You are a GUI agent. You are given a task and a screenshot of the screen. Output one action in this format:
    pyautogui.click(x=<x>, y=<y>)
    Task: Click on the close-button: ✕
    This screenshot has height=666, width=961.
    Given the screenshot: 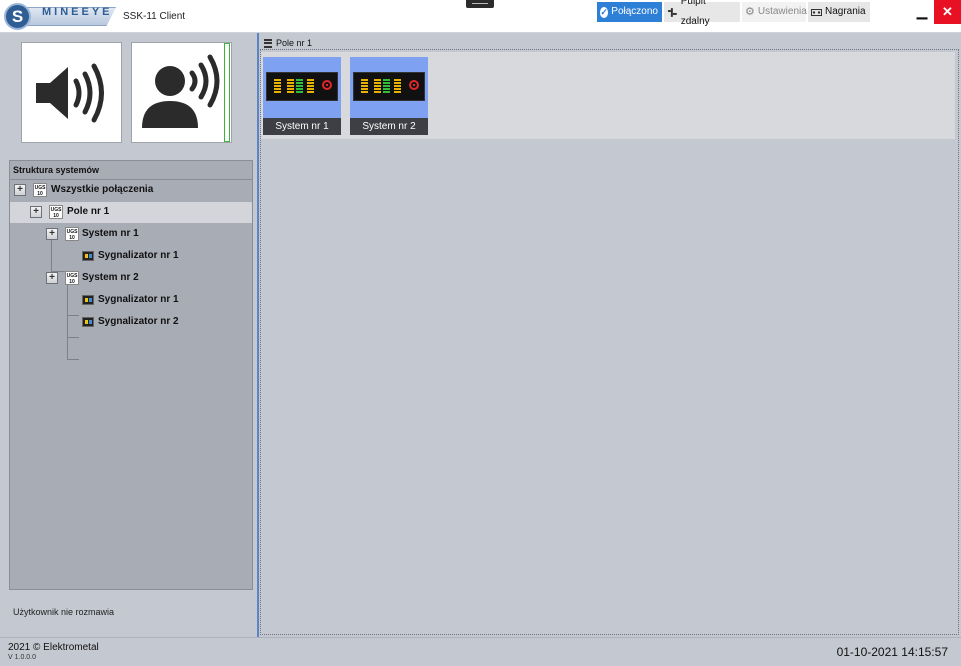 What is the action you would take?
    pyautogui.click(x=947, y=12)
    